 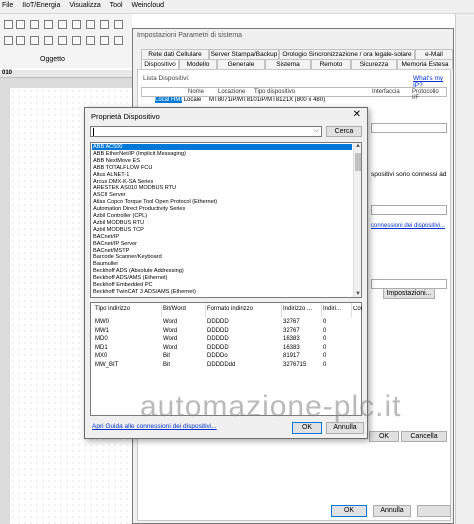 What do you see at coordinates (222, 237) in the screenshot?
I see `device-list-item: BACnet/IP` at bounding box center [222, 237].